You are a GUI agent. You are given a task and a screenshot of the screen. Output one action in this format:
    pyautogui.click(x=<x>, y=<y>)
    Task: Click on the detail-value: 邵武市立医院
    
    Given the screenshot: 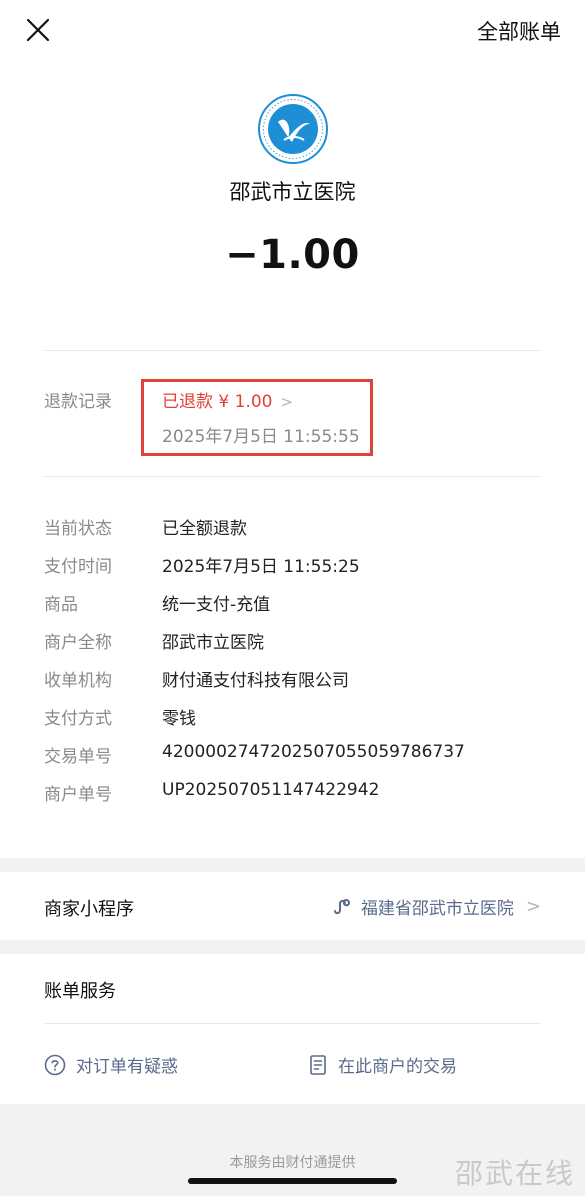 What is the action you would take?
    pyautogui.click(x=213, y=643)
    